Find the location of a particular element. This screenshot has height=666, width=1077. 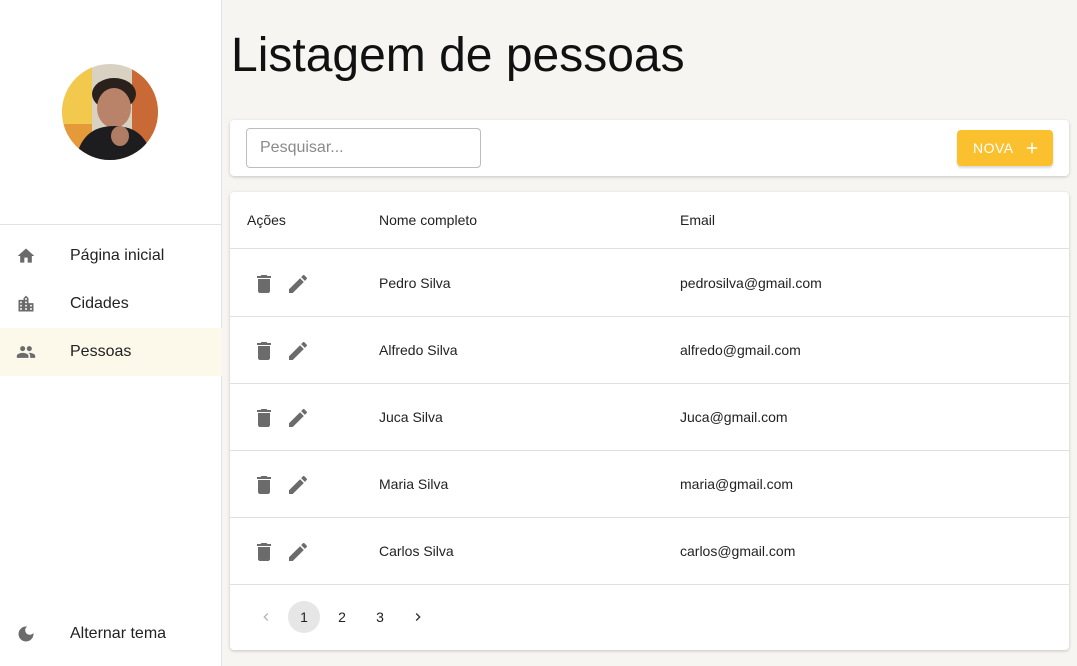

sidebar-item-cities: Cidades is located at coordinates (111, 304).